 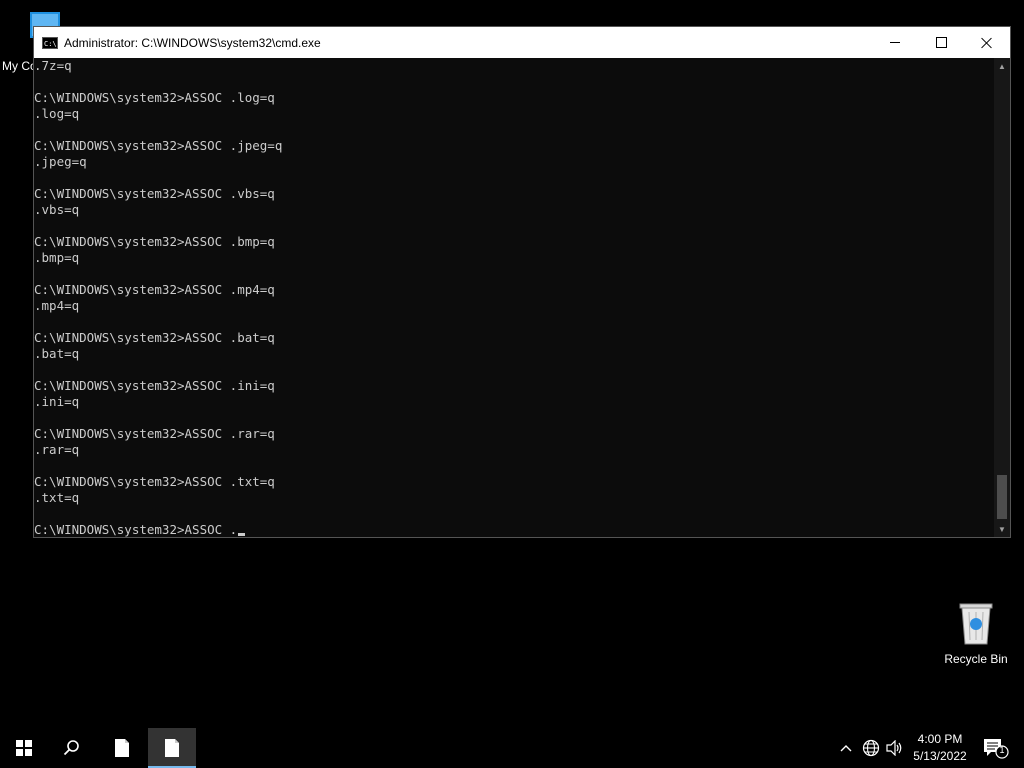 I want to click on console-line: .rar=q, so click(x=57, y=449).